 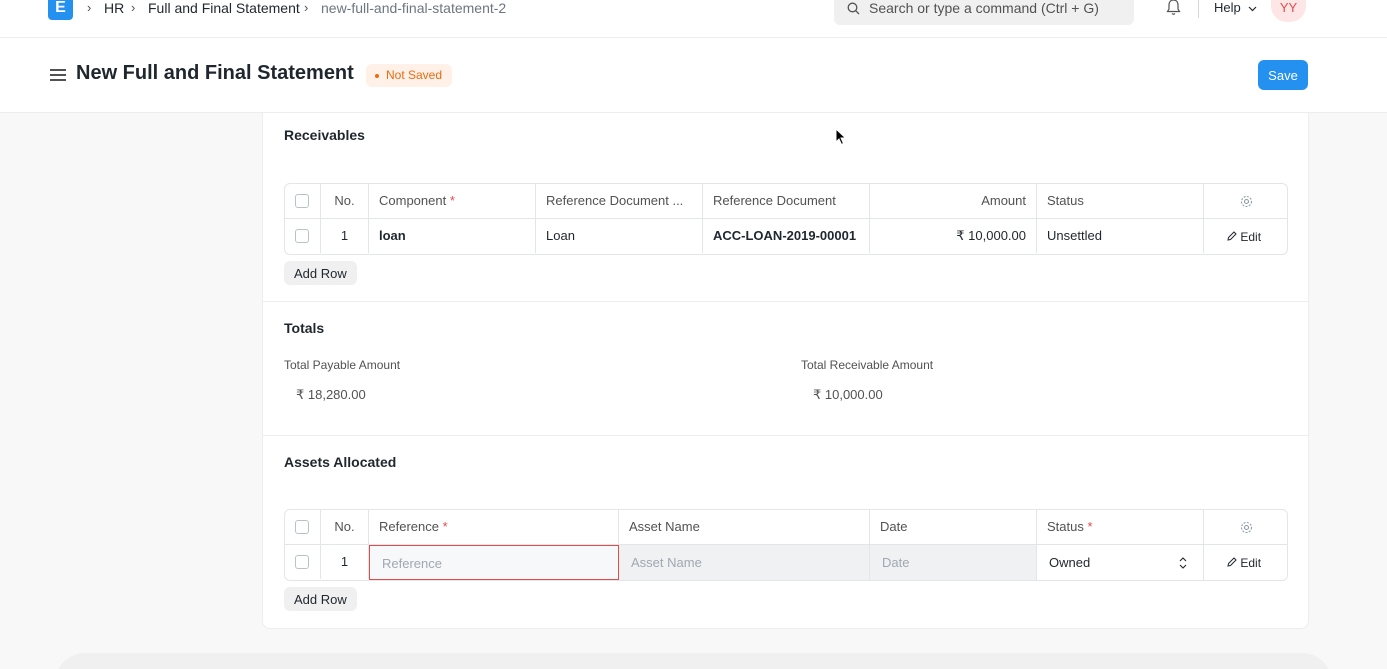 I want to click on column-header-component-label: Component, so click(x=413, y=200).